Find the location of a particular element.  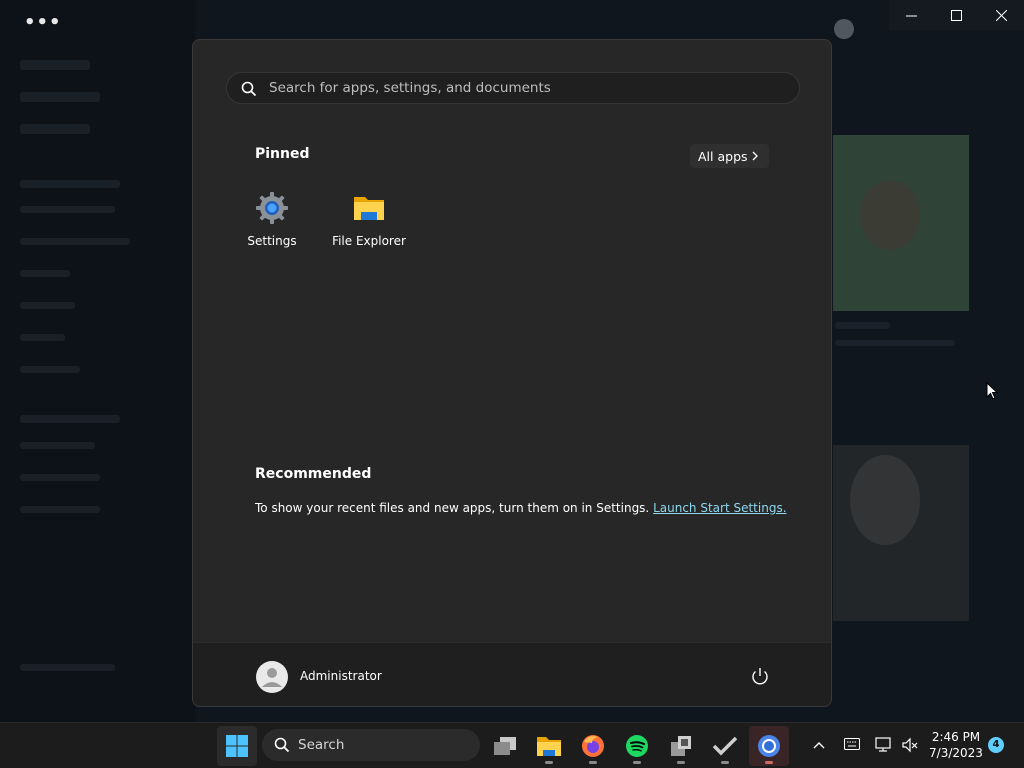

maximize-button is located at coordinates (956, 15).